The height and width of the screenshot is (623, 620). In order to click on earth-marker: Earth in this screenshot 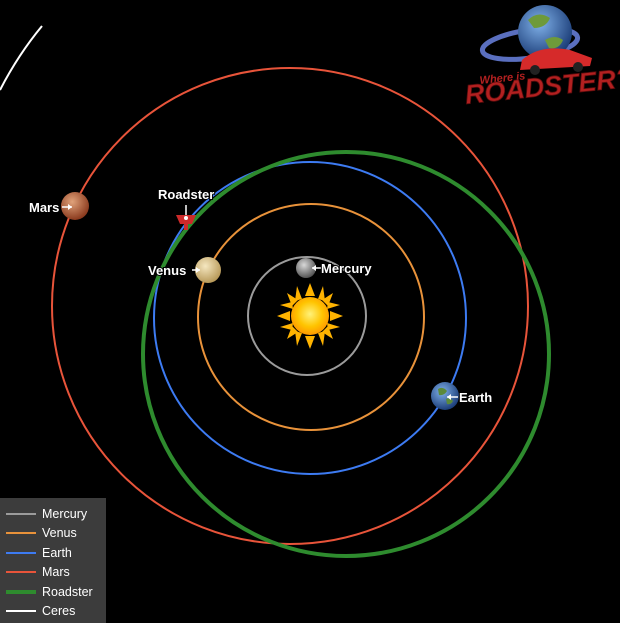, I will do `click(462, 396)`.